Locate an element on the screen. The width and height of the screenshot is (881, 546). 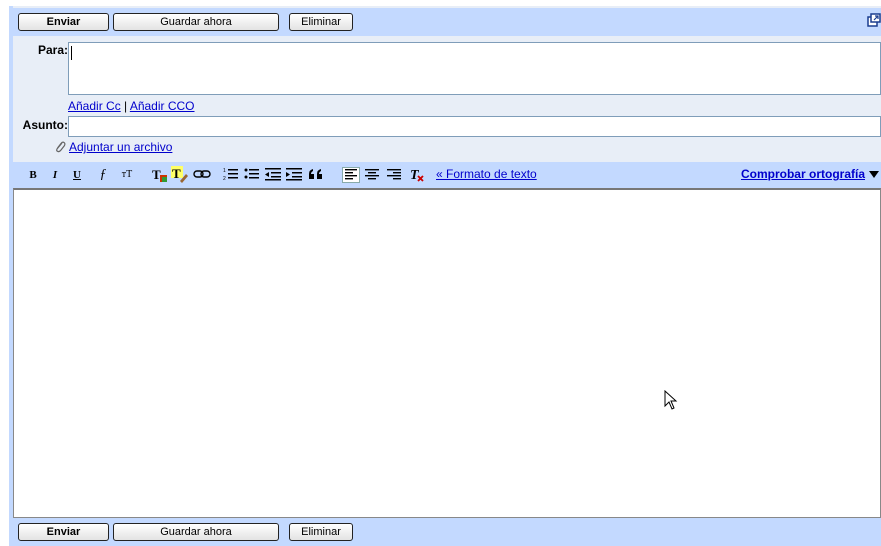
text-color-icon: T is located at coordinates (160, 175).